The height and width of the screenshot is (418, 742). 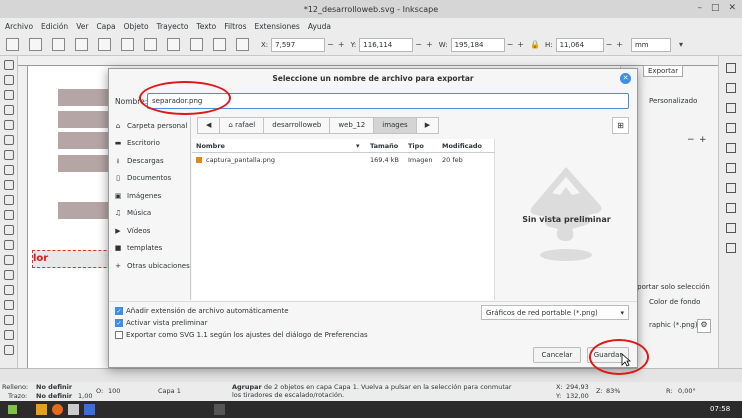 I want to click on files-icon, so click(x=41, y=409).